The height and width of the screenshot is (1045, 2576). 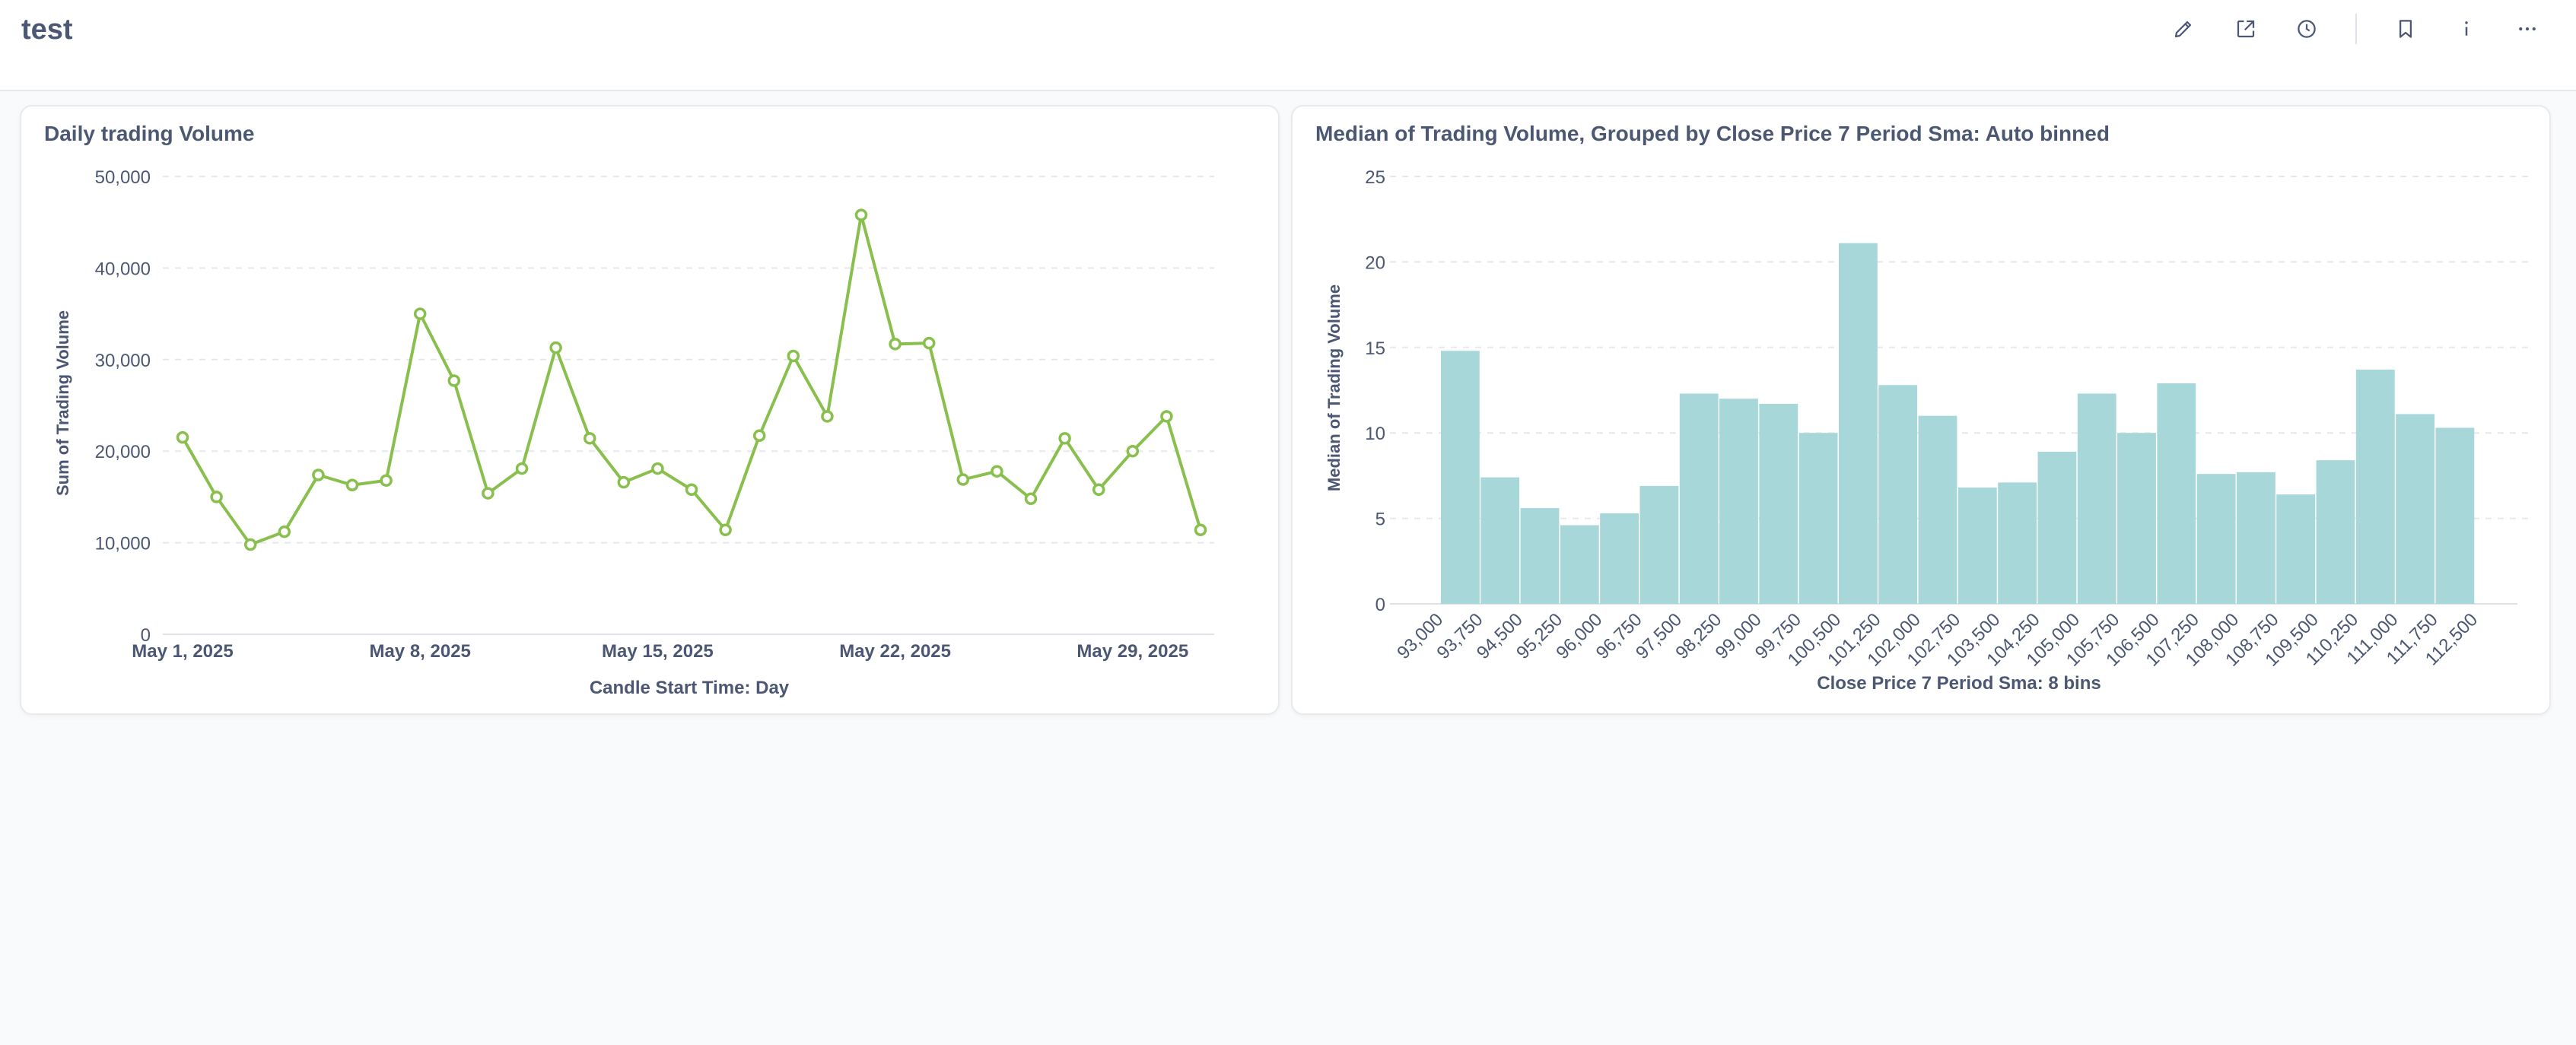 I want to click on x-tick-label: May 8, 2025, so click(x=419, y=651).